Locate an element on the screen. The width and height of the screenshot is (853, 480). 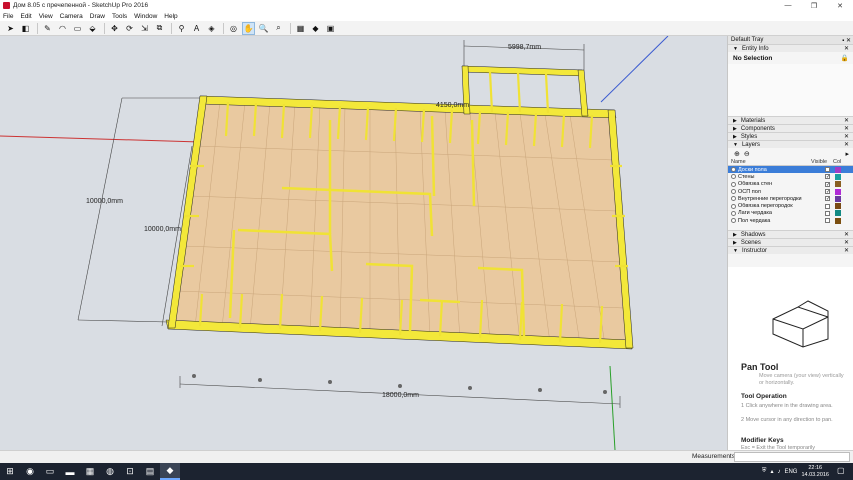
add-layer-icon: ⊕ is located at coordinates (737, 154).